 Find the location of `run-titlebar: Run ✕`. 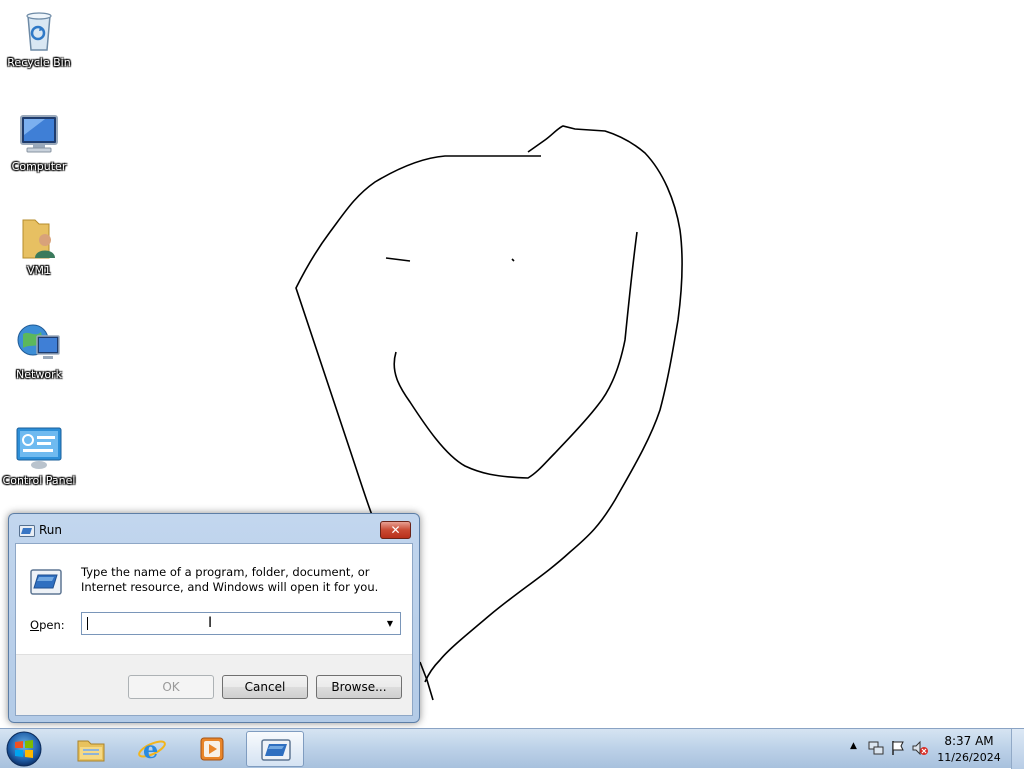

run-titlebar: Run ✕ is located at coordinates (214, 528).